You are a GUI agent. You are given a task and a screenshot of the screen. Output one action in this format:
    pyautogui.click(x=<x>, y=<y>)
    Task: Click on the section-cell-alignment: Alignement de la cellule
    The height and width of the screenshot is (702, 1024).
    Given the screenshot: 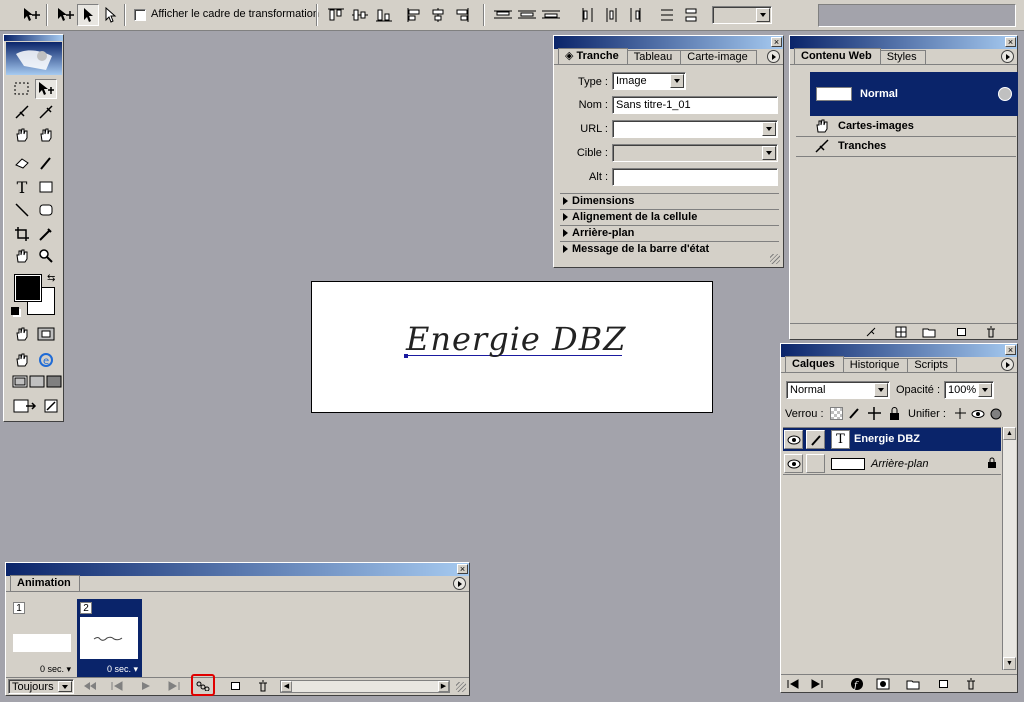 What is the action you would take?
    pyautogui.click(x=669, y=216)
    